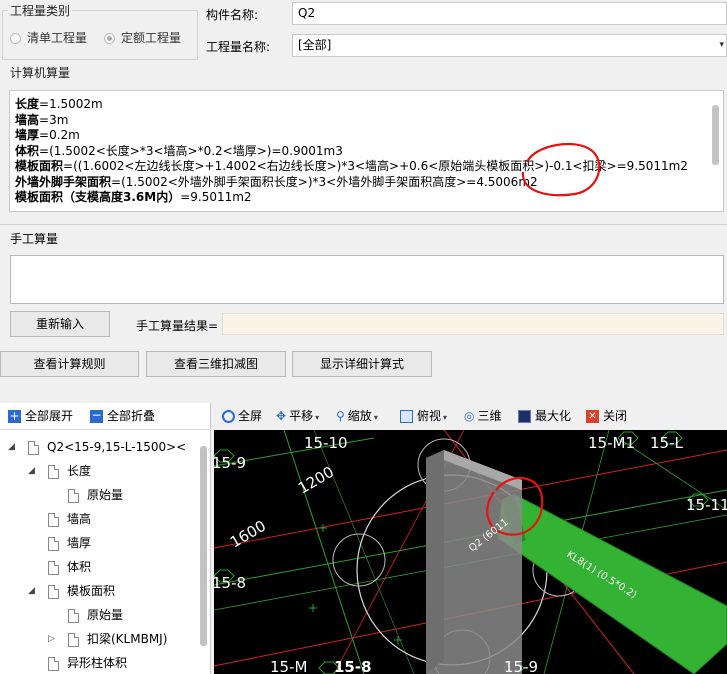 This screenshot has height=674, width=727. Describe the element at coordinates (79, 543) in the screenshot. I see `tree-item-label: 墙厚` at that location.